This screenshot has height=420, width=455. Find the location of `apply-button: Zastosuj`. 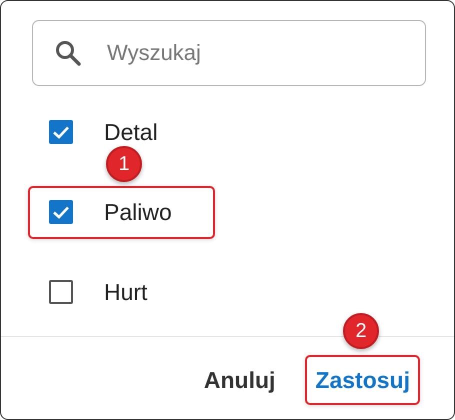

apply-button: Zastosuj is located at coordinates (362, 380).